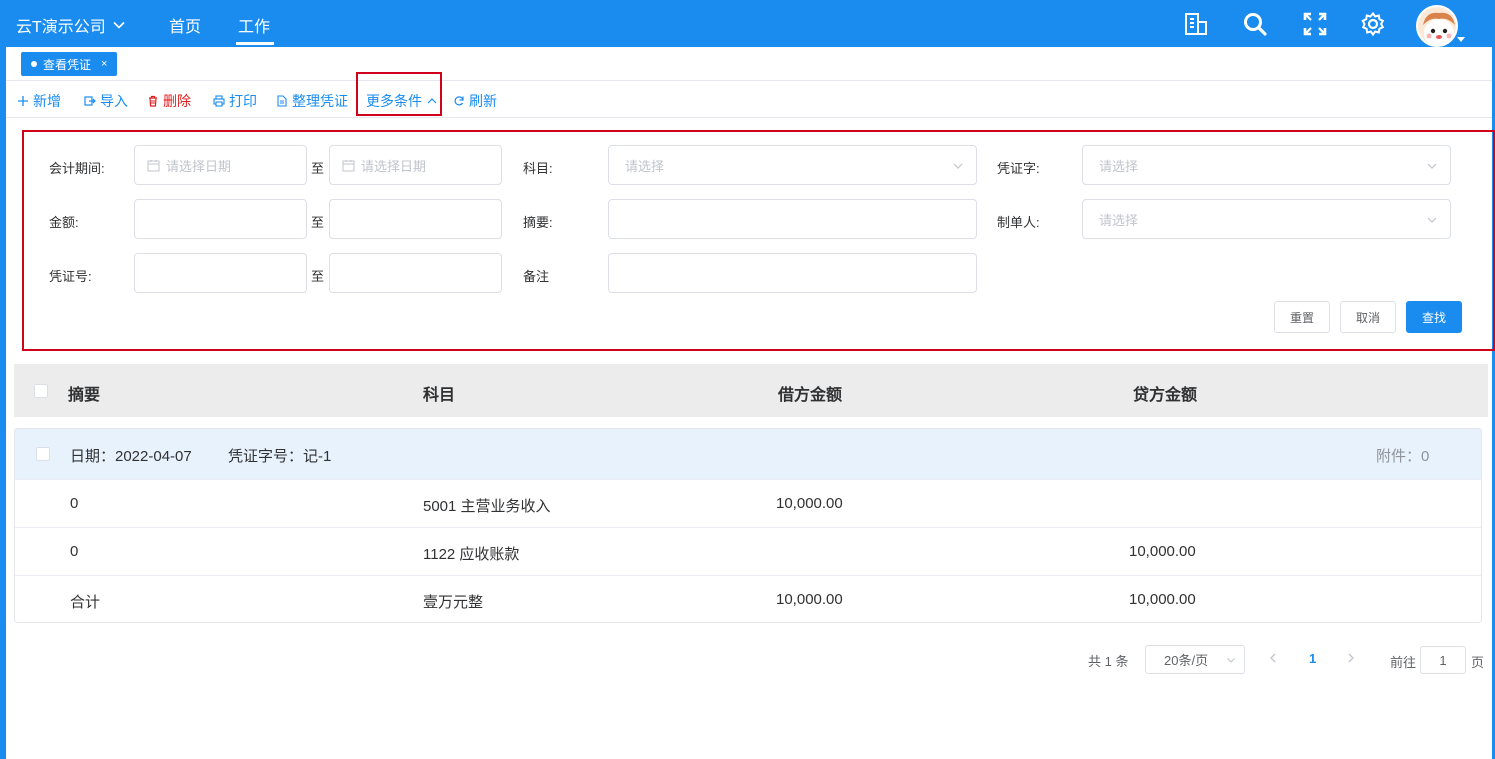 The height and width of the screenshot is (759, 1495). I want to click on voucher-number-min-input, so click(220, 273).